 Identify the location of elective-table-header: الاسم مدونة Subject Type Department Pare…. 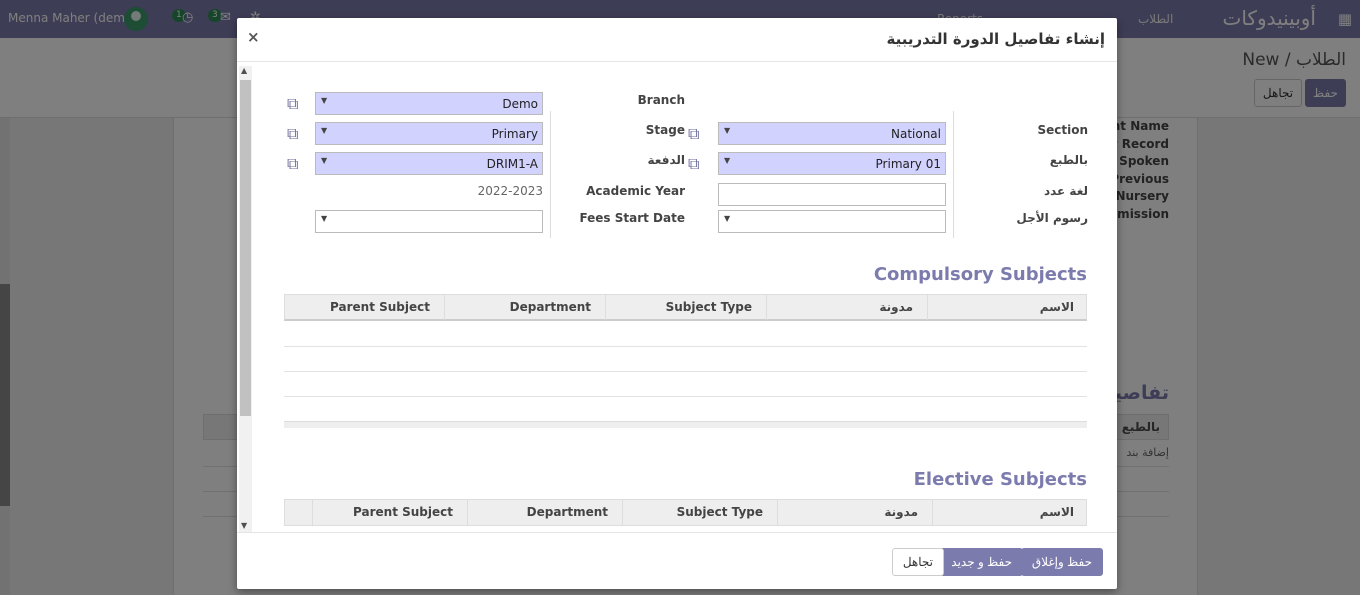
(685, 512).